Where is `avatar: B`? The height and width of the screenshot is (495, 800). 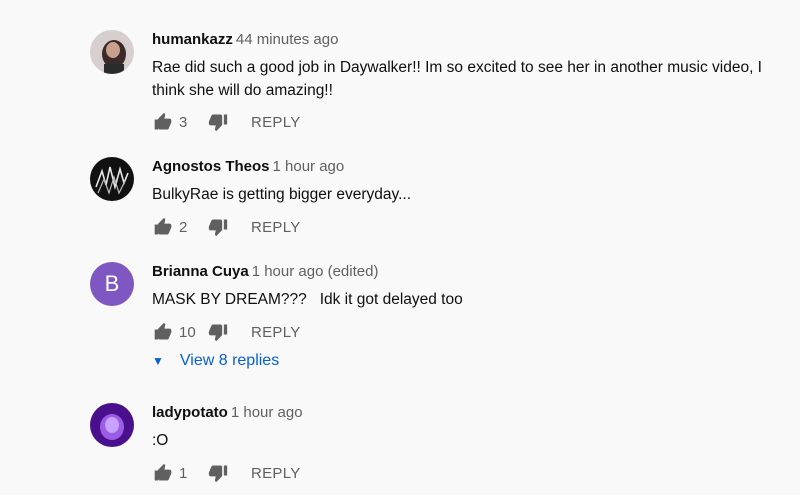 avatar: B is located at coordinates (112, 284).